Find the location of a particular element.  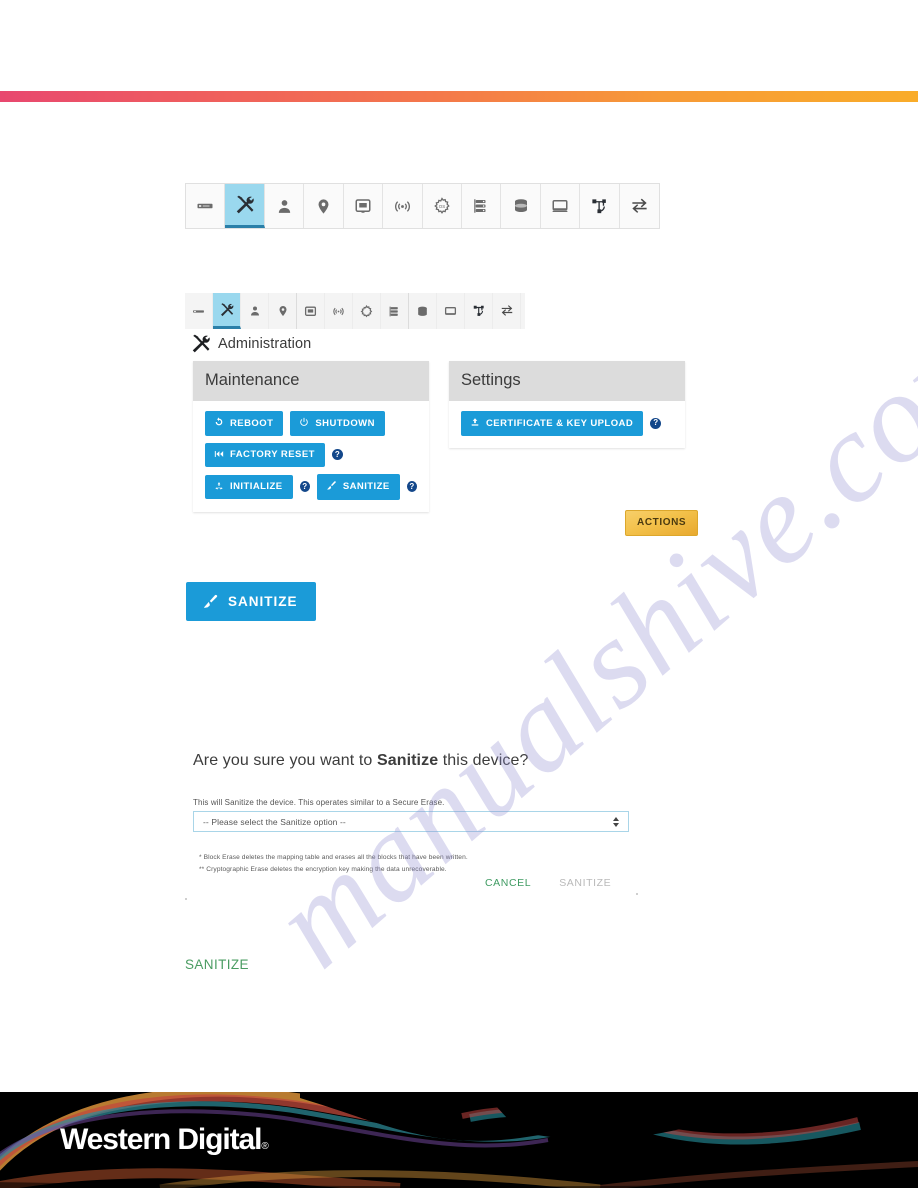

page-title: Administration is located at coordinates (265, 344).